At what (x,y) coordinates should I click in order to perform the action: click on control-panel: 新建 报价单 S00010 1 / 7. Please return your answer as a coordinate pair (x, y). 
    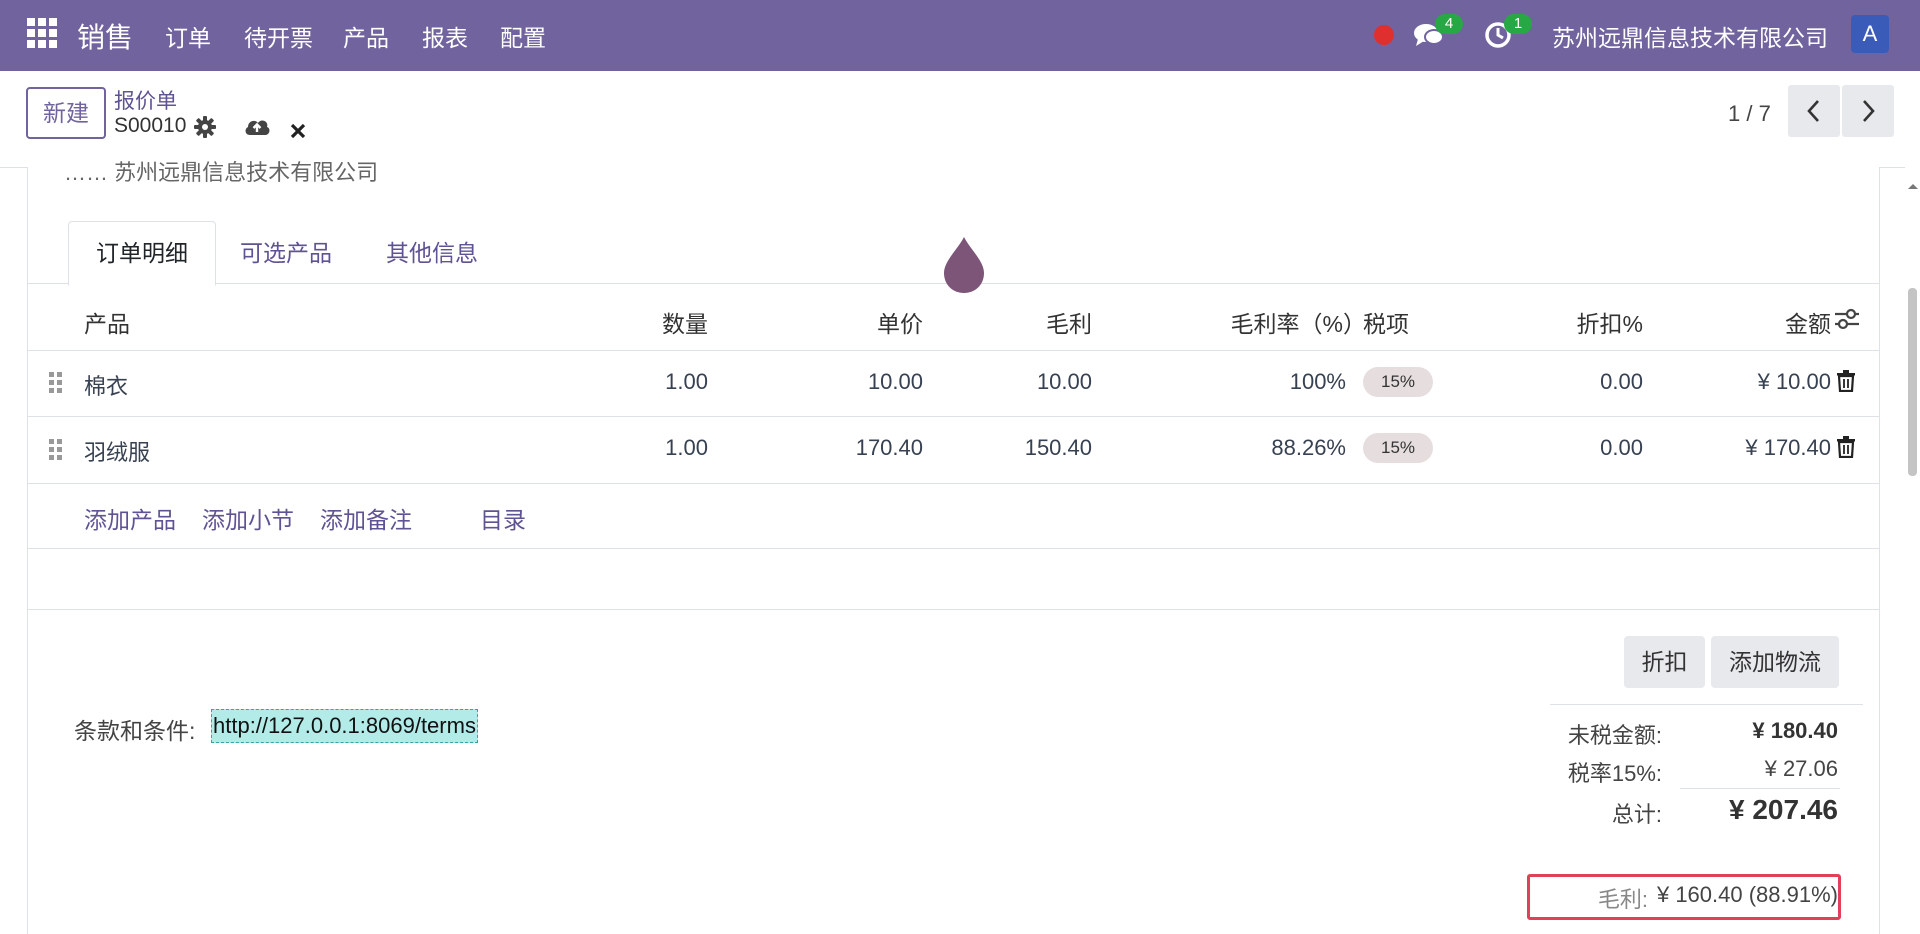
    Looking at the image, I should click on (960, 119).